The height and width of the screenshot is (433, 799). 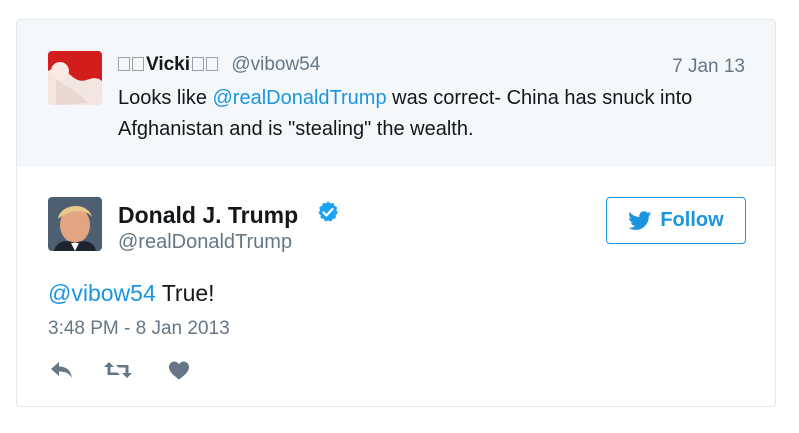 I want to click on follow-label: Follow, so click(x=692, y=220).